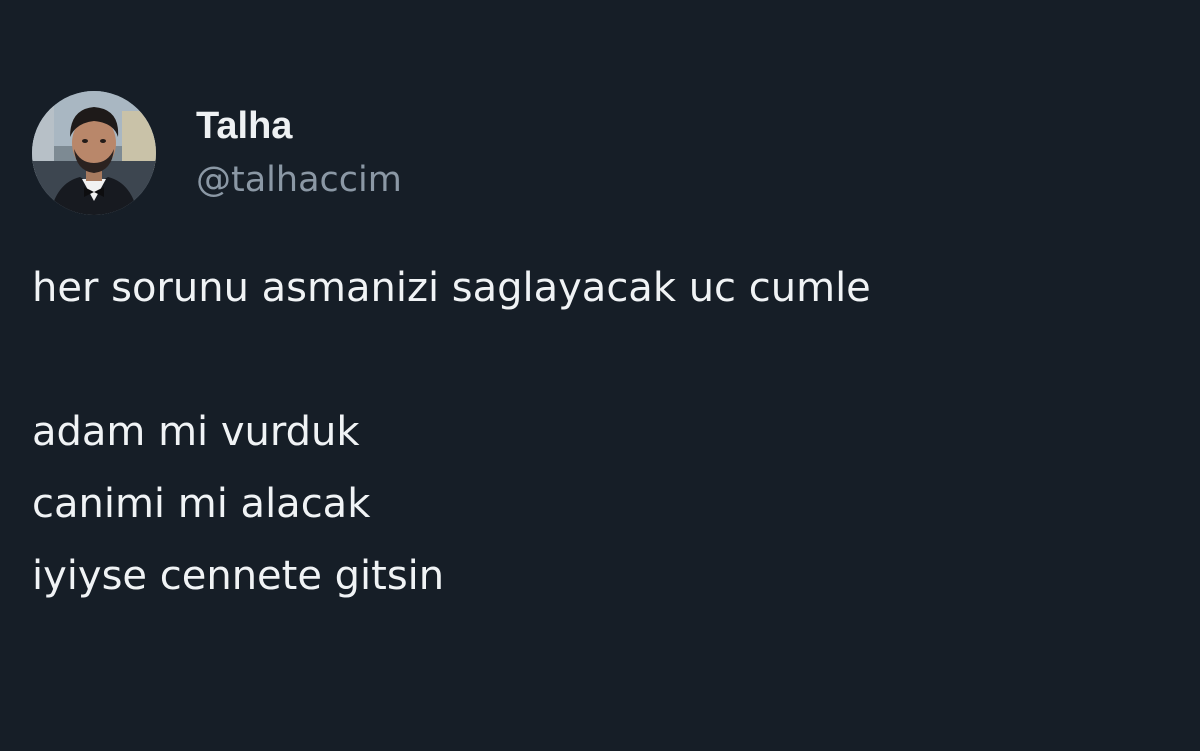  What do you see at coordinates (196, 432) in the screenshot?
I see `tweet-line: adam mi vurduk` at bounding box center [196, 432].